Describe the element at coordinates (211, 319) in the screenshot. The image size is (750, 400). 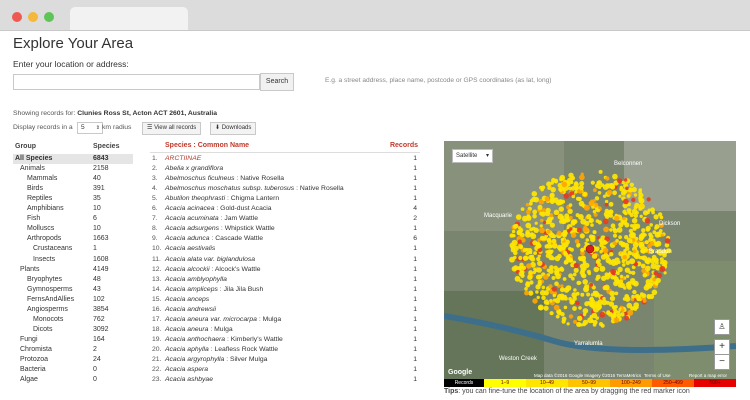
I see `species-name: Acacia aneura var. microcarpa` at that location.